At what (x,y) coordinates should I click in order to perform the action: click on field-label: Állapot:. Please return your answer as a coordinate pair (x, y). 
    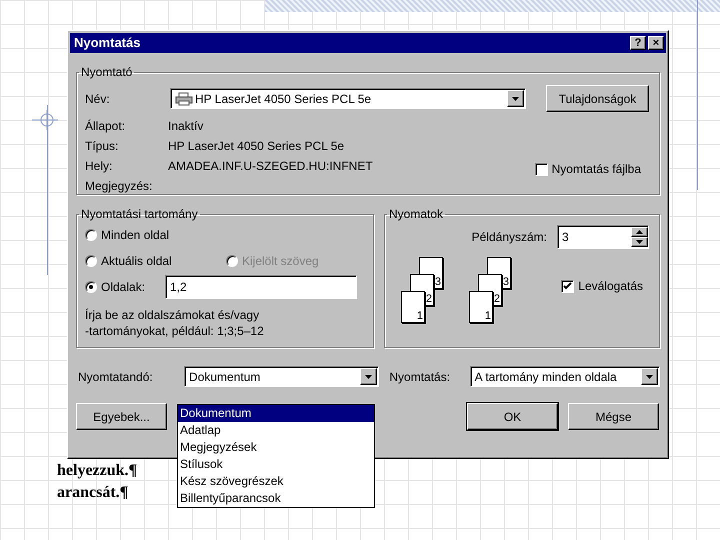
    Looking at the image, I should click on (105, 126).